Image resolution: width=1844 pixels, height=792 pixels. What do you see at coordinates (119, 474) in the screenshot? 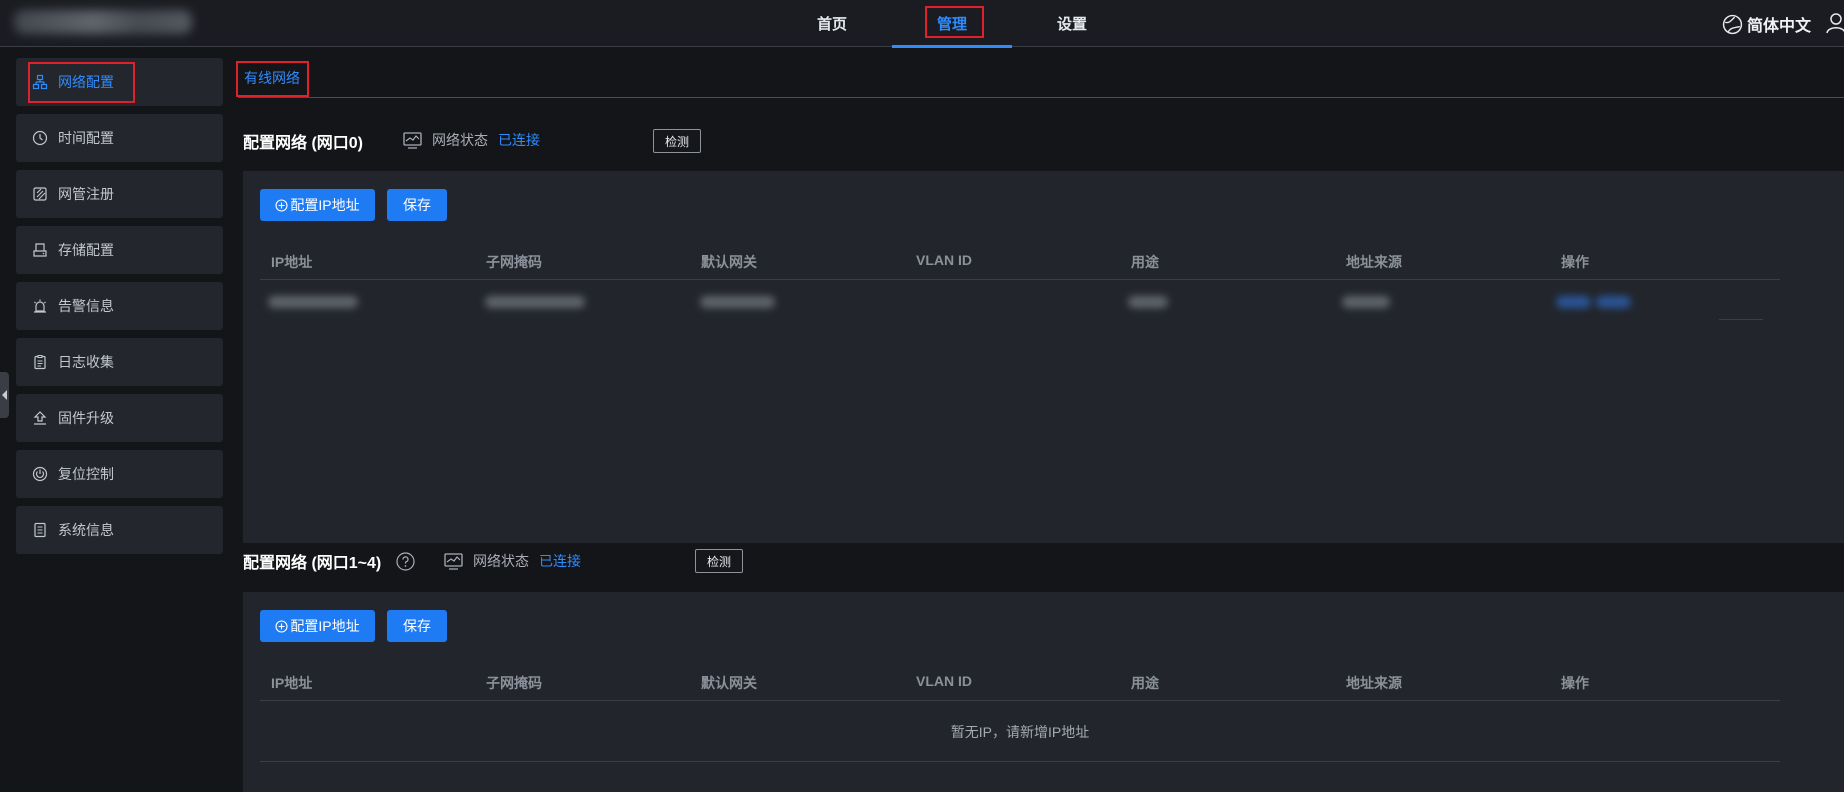
I see `sidebar-item-reset: 复位控制` at bounding box center [119, 474].